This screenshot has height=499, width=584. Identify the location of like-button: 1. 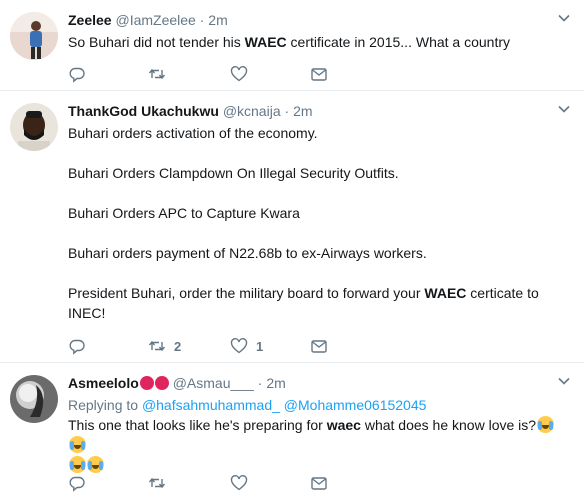
(246, 346).